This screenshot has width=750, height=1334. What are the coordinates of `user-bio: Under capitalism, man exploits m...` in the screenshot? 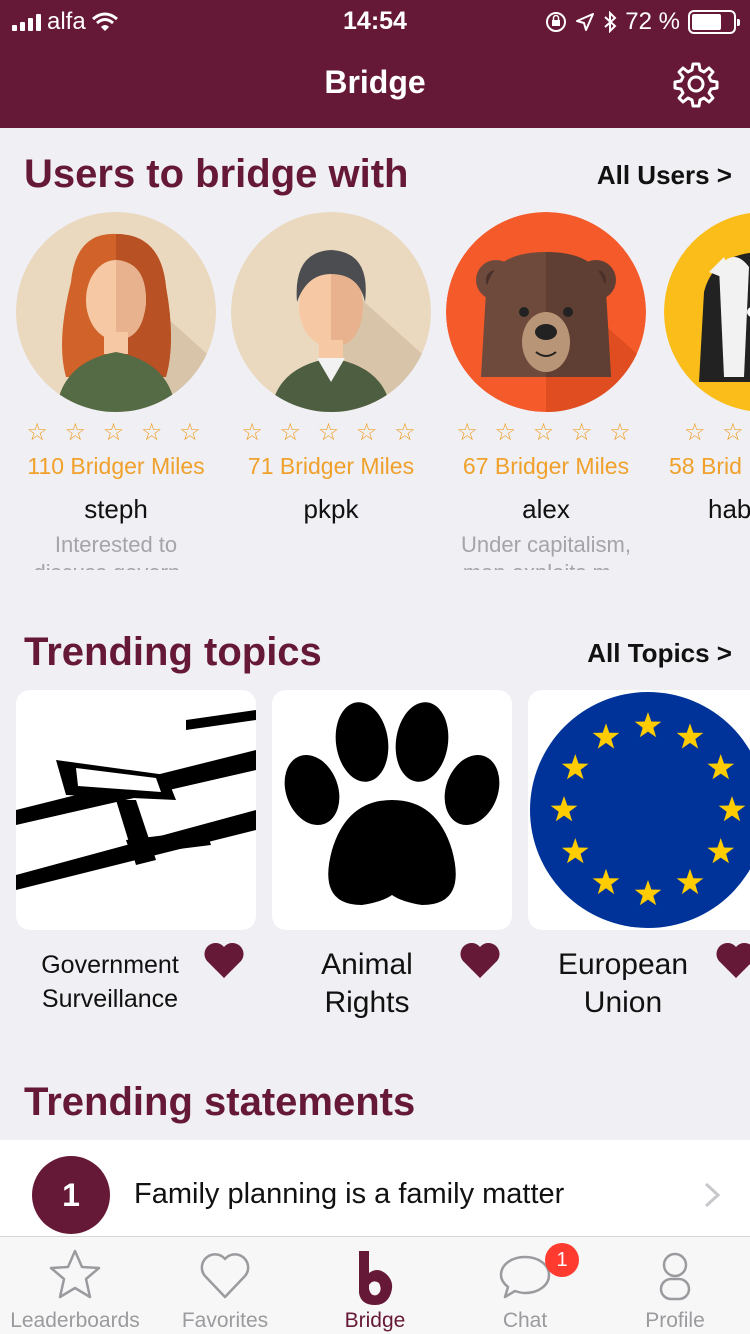 It's located at (546, 551).